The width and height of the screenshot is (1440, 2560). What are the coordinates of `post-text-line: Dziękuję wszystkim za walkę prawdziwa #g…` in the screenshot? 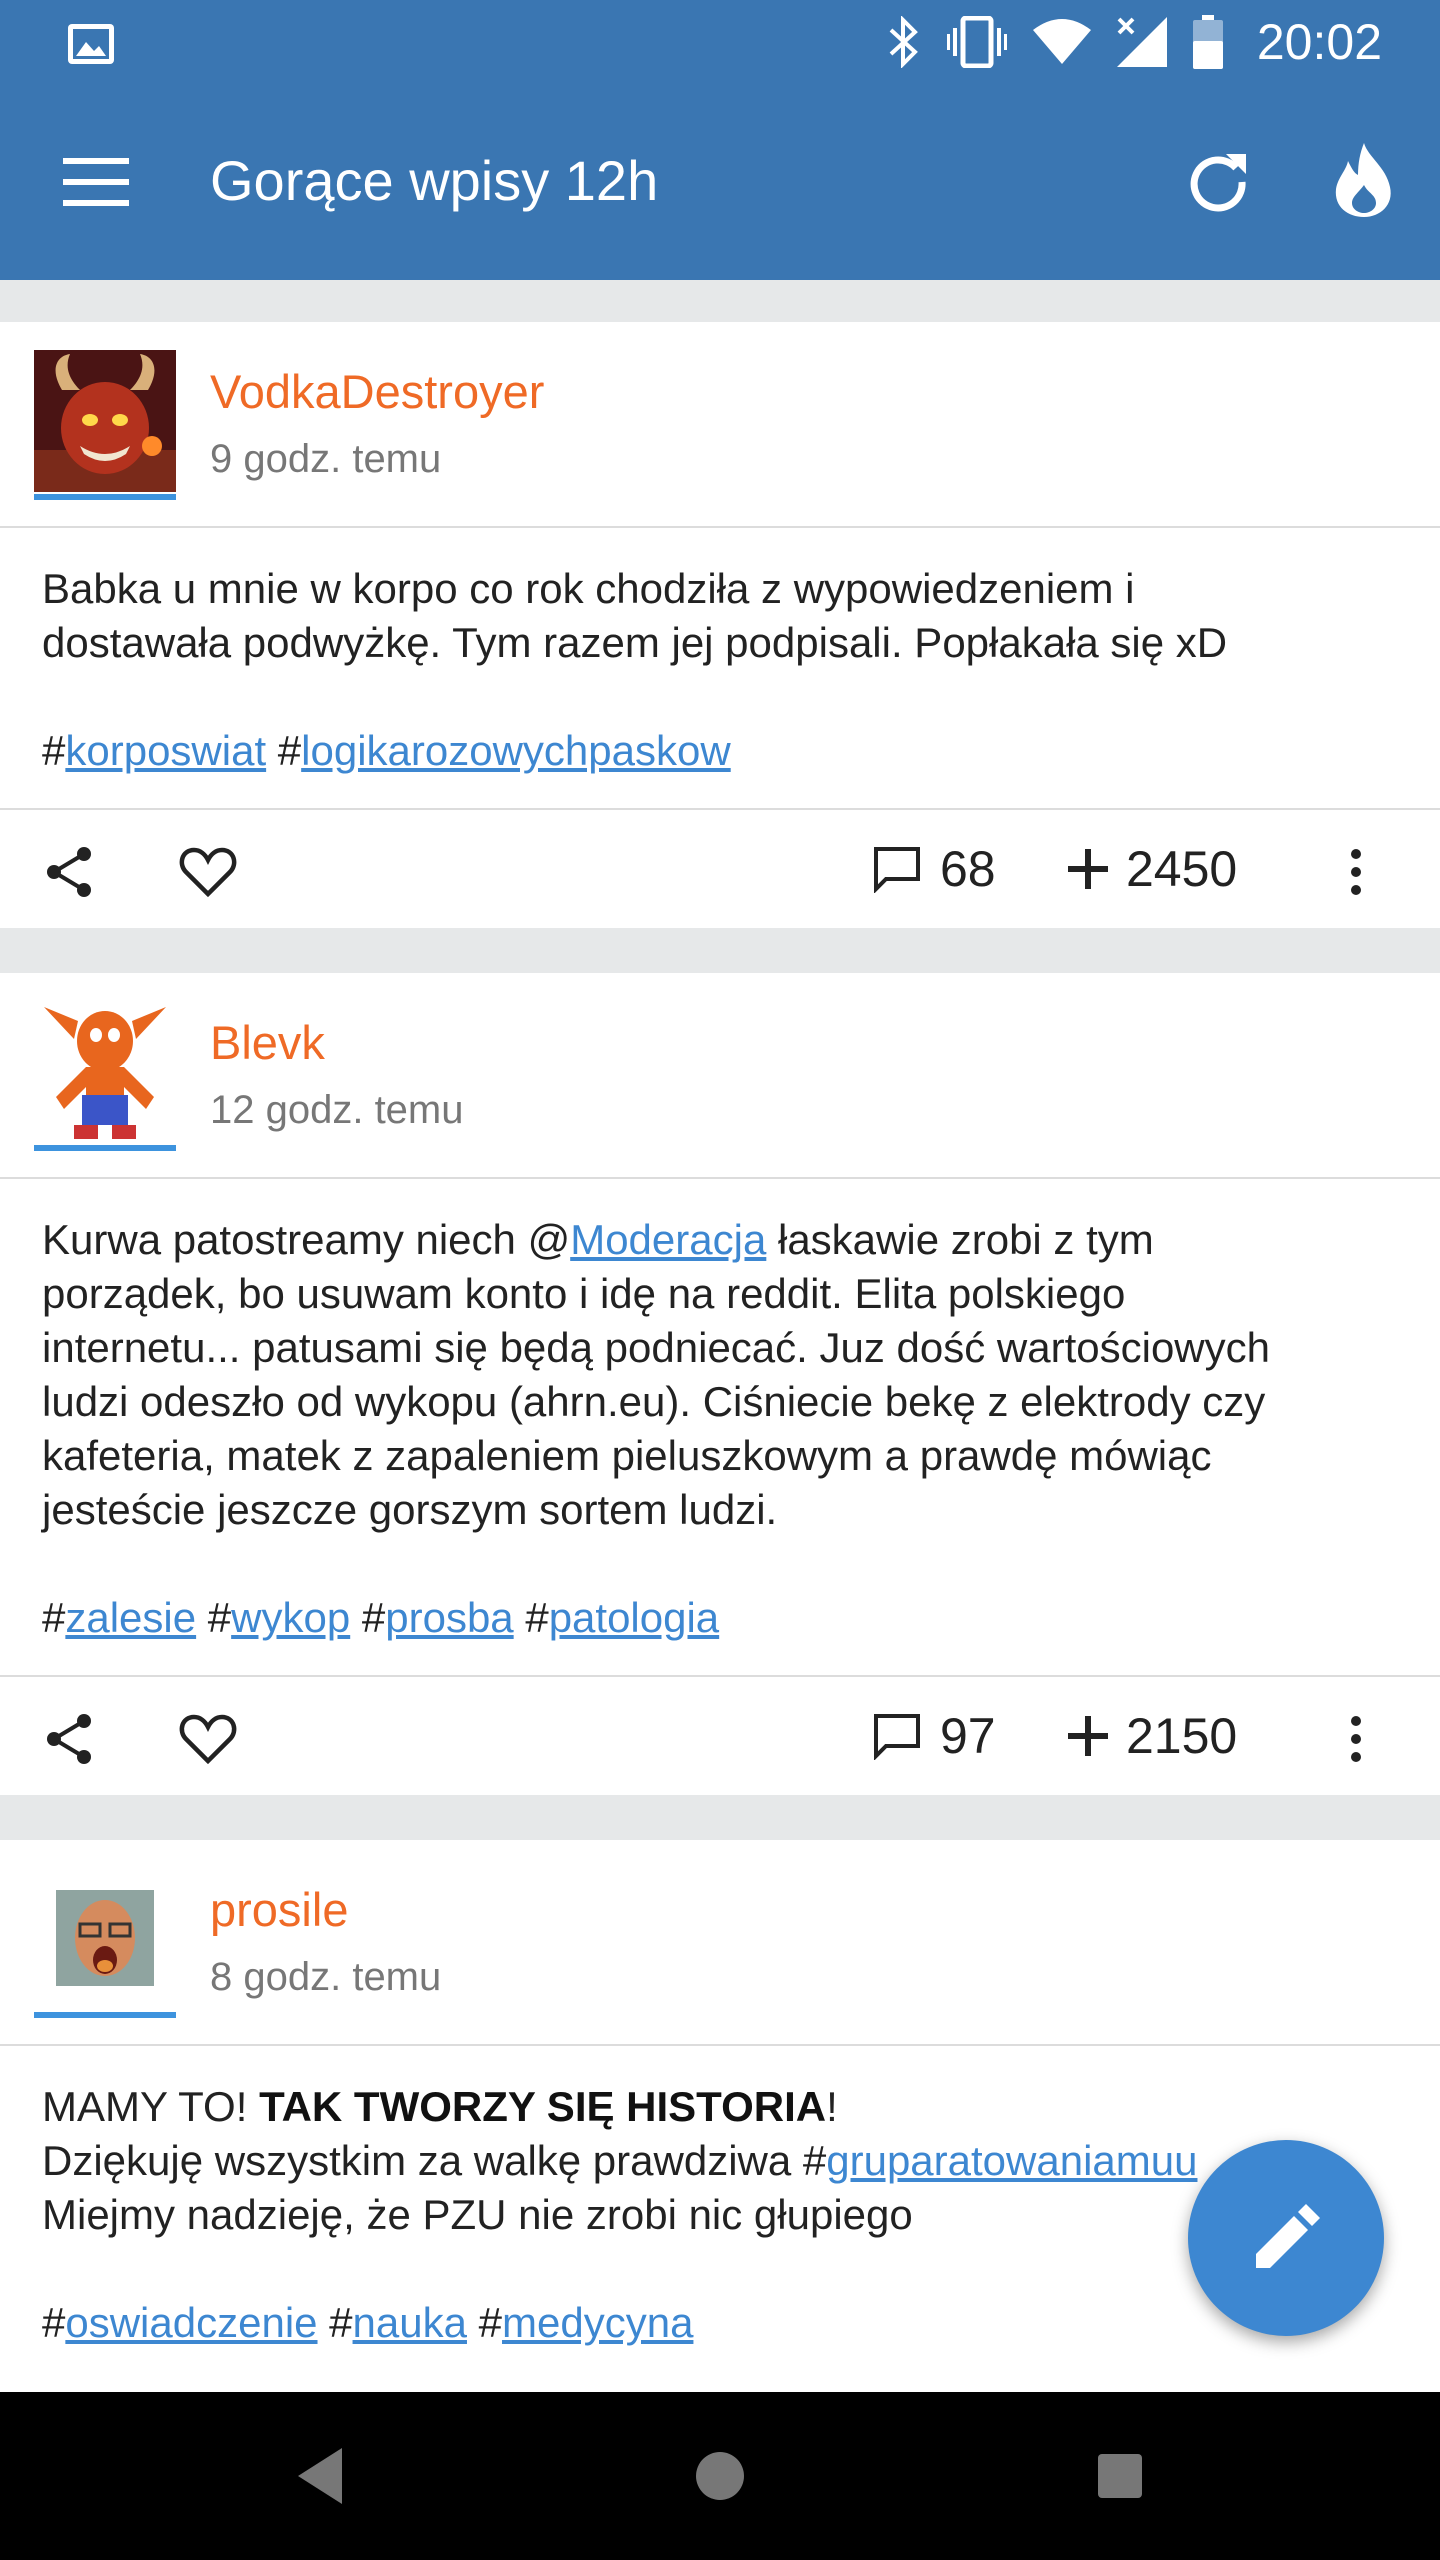 It's located at (620, 2160).